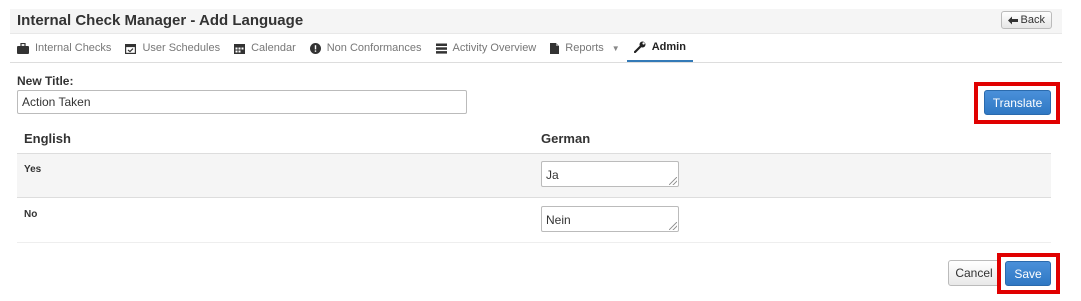  I want to click on column-header-german: German, so click(566, 138).